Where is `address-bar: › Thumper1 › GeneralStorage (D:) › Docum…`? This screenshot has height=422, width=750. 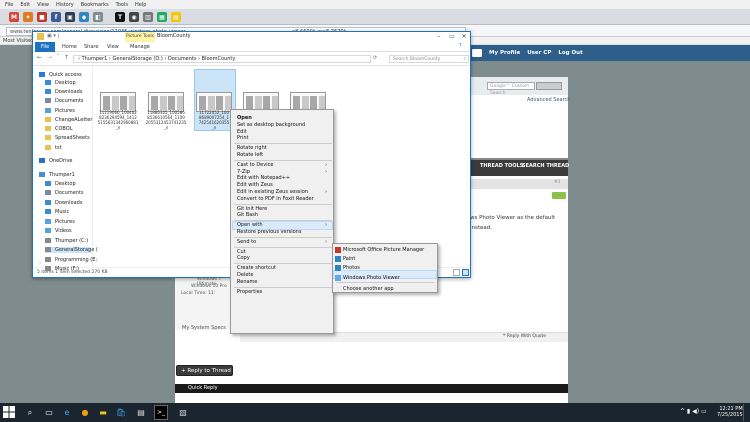 address-bar: › Thumper1 › GeneralStorage (D:) › Docum… is located at coordinates (222, 59).